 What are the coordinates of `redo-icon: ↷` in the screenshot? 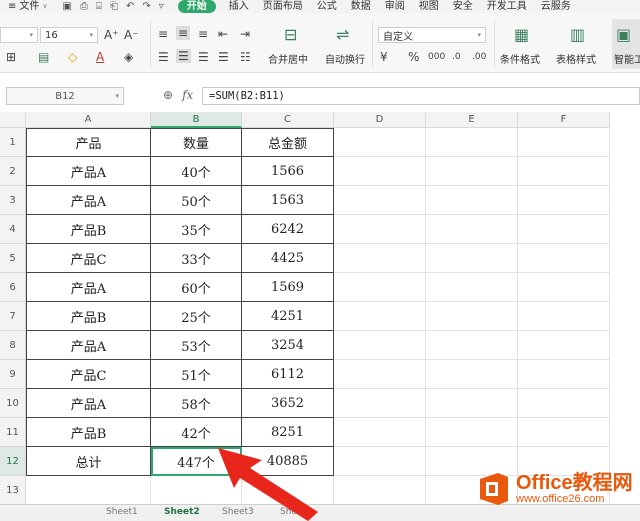 It's located at (146, 6).